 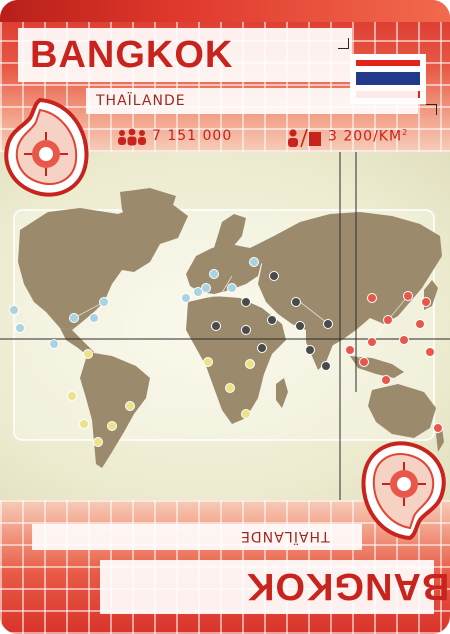 I want to click on density-value: 3 200/KM2, so click(x=368, y=136).